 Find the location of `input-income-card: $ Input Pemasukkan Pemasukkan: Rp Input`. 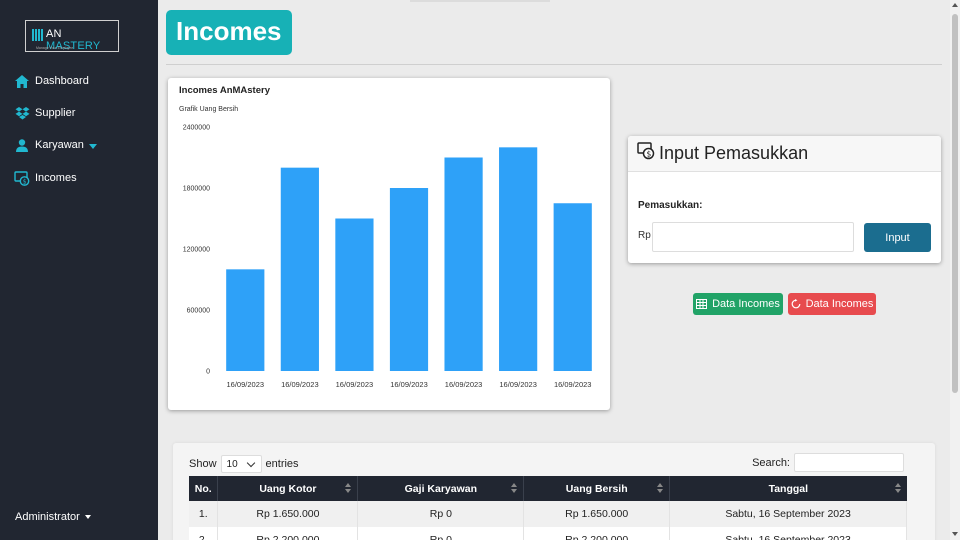

input-income-card: $ Input Pemasukkan Pemasukkan: Rp Input is located at coordinates (784, 199).